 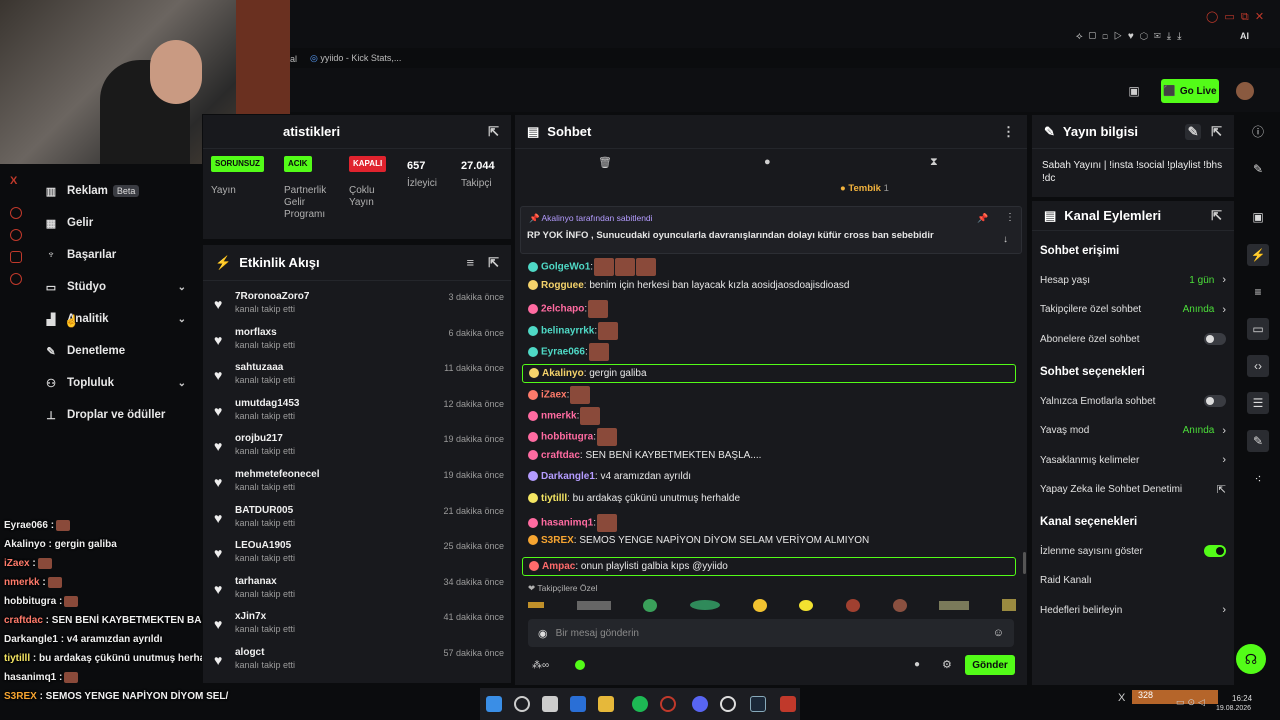 I want to click on shield-icon, so click(x=16, y=257).